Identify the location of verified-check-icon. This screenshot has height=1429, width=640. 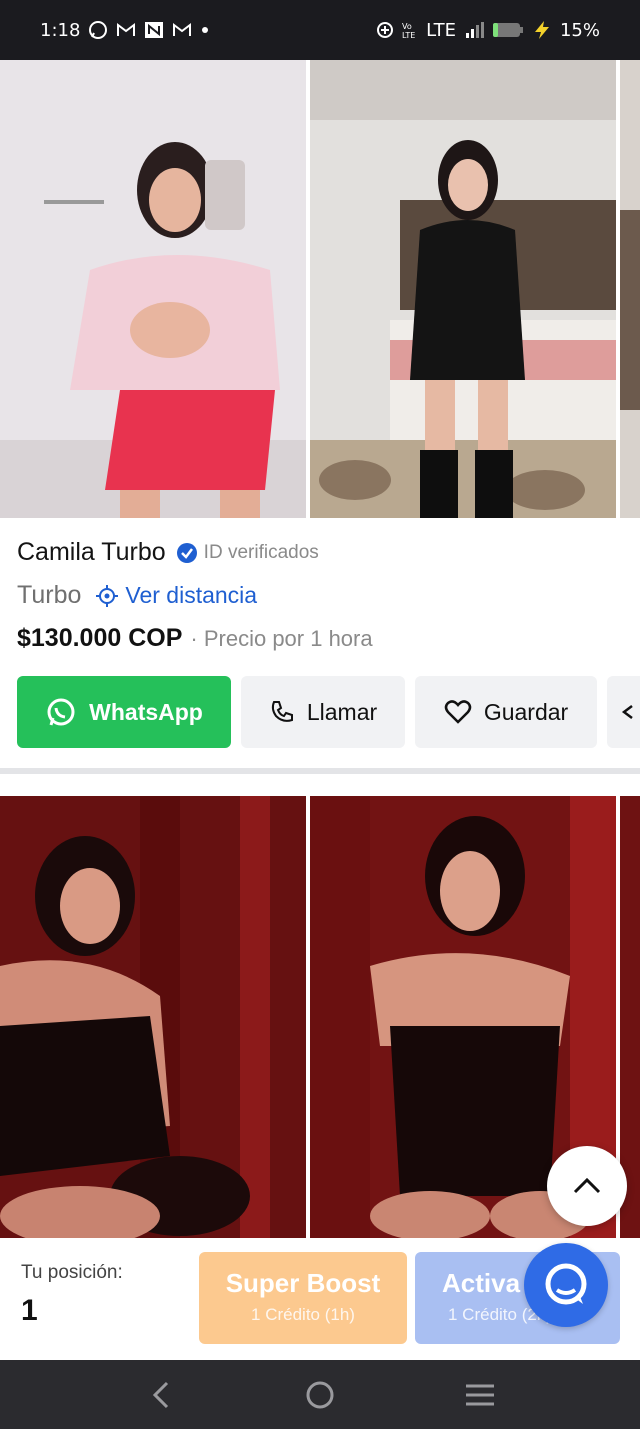
(187, 553).